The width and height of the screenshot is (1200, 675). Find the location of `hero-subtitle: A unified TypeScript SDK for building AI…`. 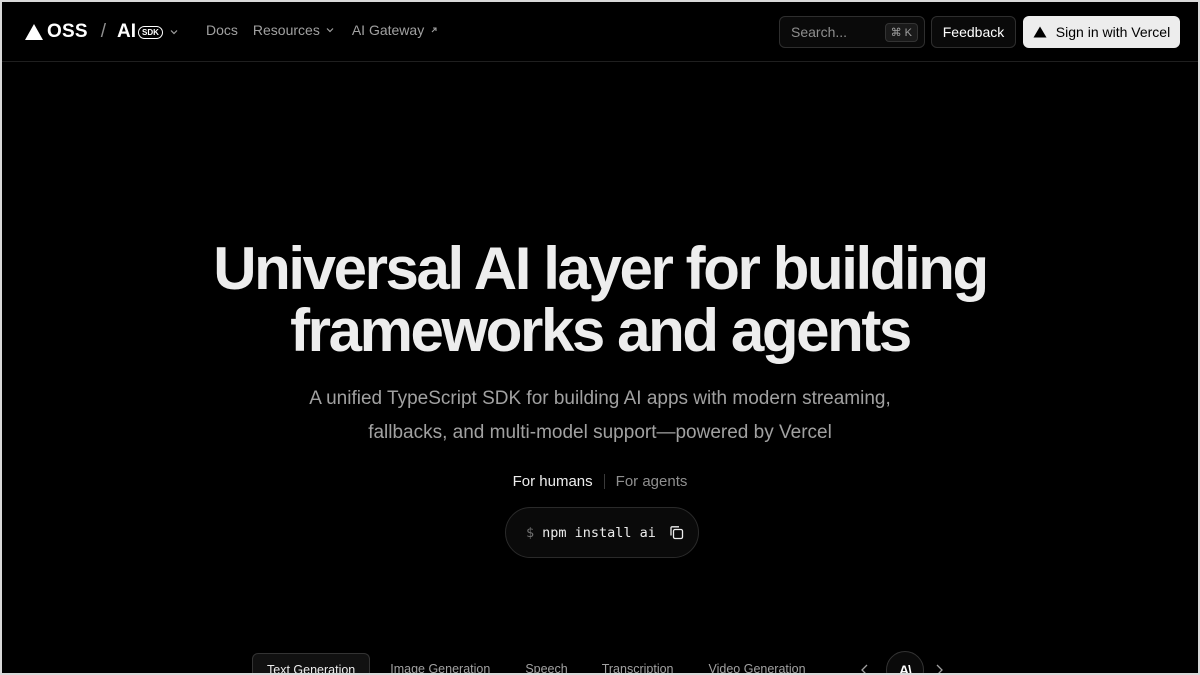

hero-subtitle: A unified TypeScript SDK for building AI… is located at coordinates (600, 416).